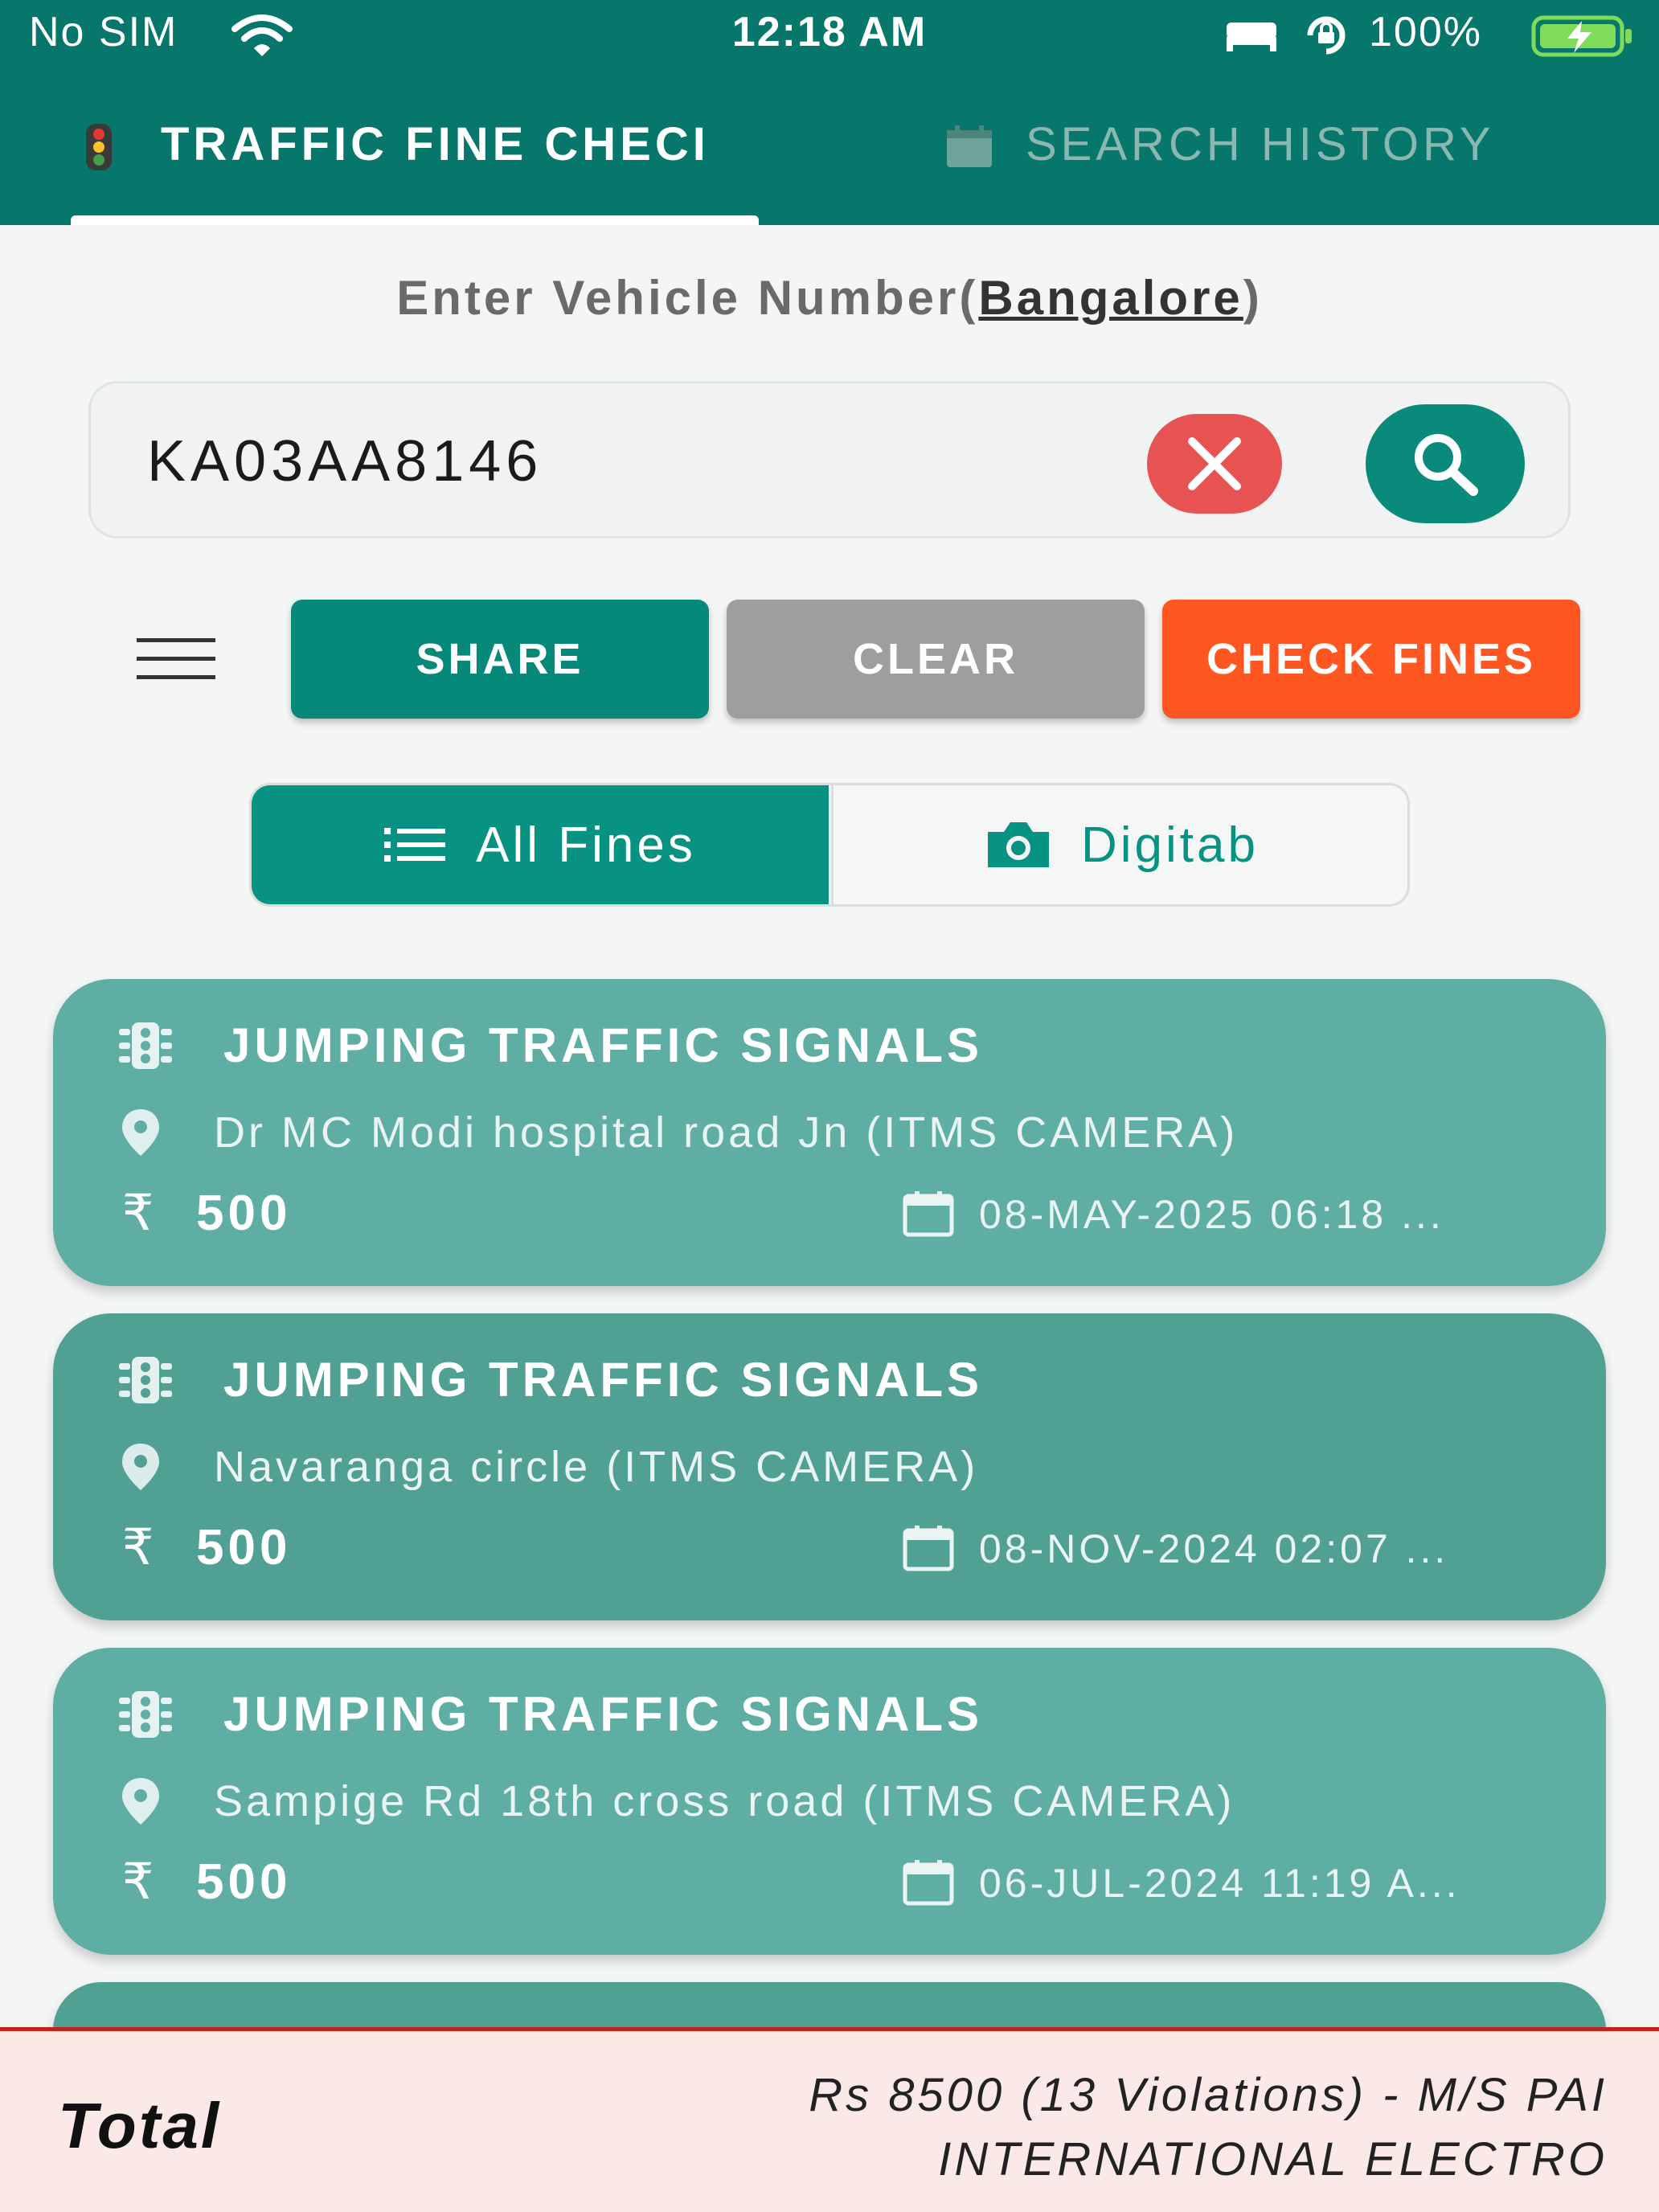  I want to click on share-button: SHARE, so click(500, 659).